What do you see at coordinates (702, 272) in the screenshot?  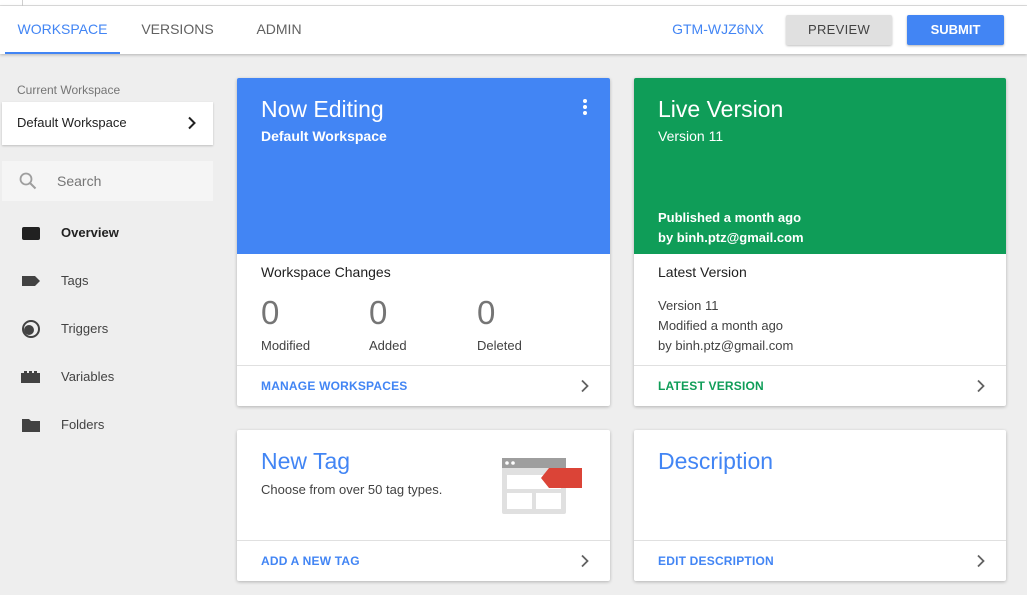 I see `latest-version-title: Latest Version` at bounding box center [702, 272].